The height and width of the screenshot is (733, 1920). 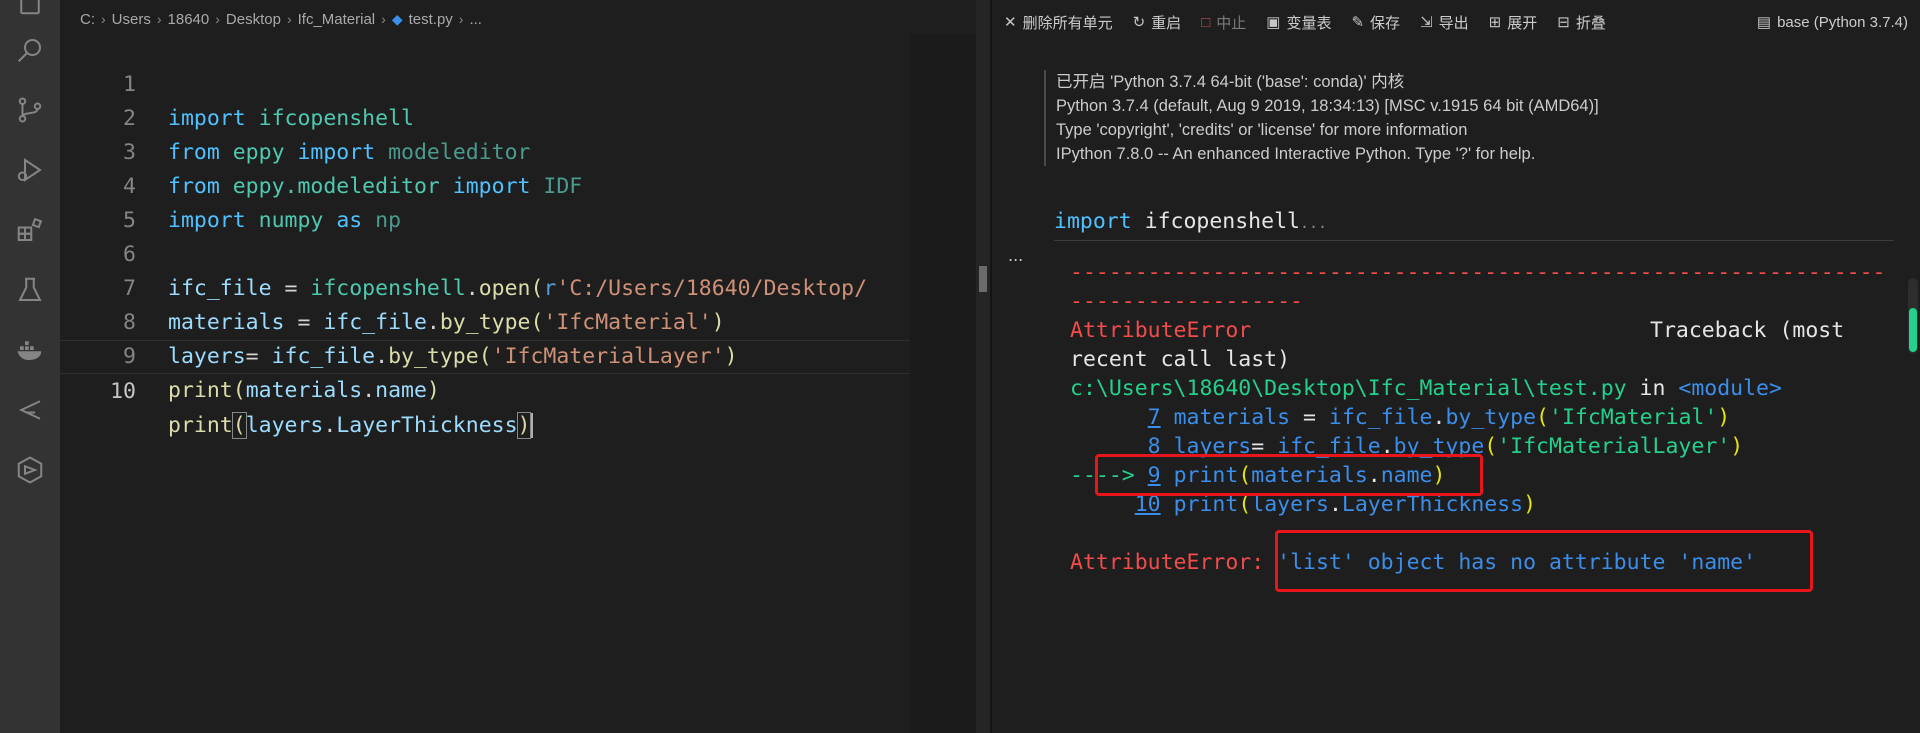 I want to click on breadcrumb-item: 18640, so click(x=189, y=19).